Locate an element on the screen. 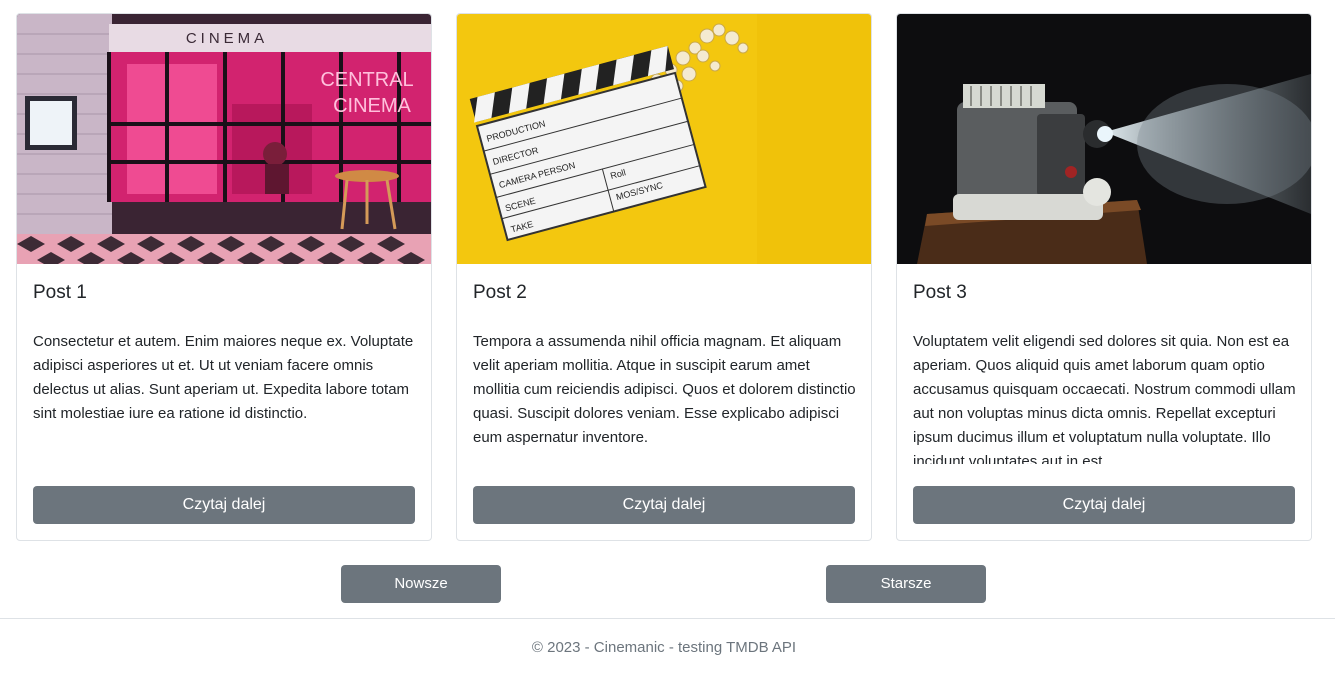 This screenshot has height=677, width=1335. newer-posts-button: Nowsze is located at coordinates (421, 584).